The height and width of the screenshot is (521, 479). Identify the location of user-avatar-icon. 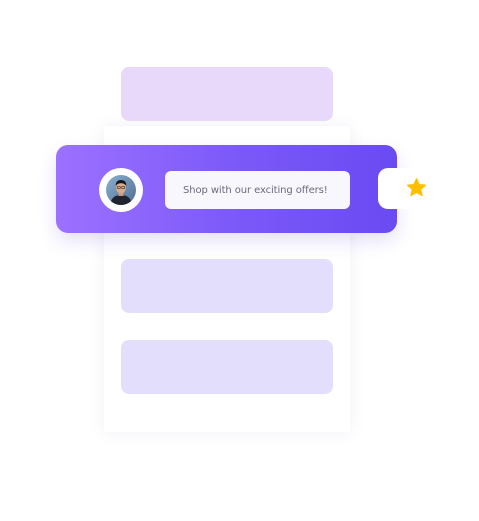
(121, 190).